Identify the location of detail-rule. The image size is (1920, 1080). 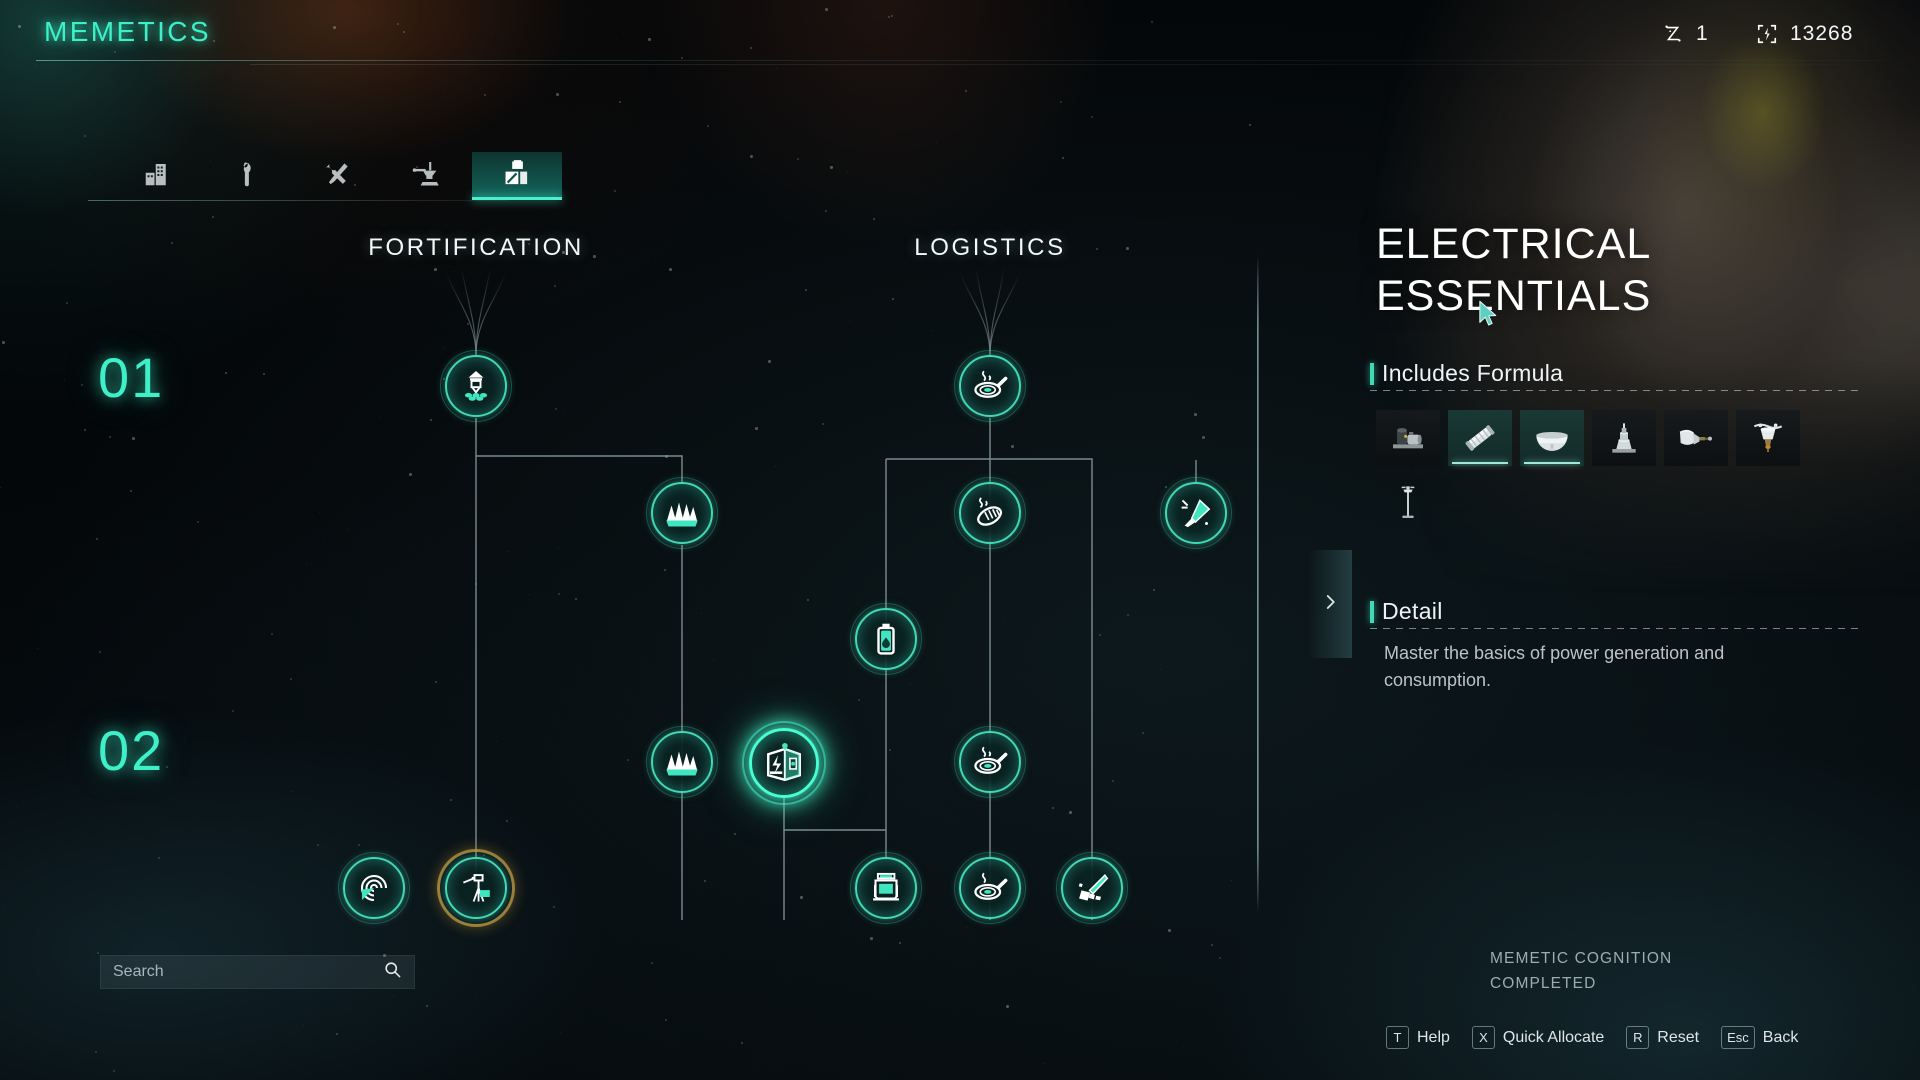
(1615, 628).